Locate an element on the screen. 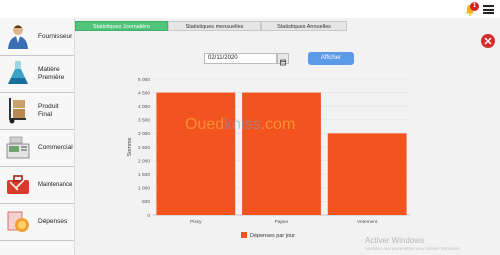  legend-swatch is located at coordinates (244, 235).